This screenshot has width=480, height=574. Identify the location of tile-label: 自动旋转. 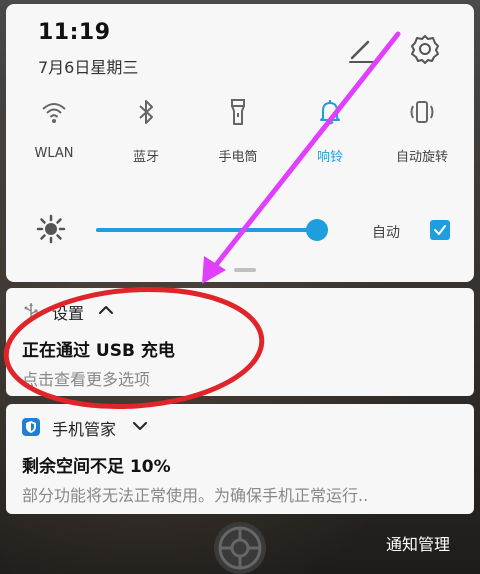
(421, 157).